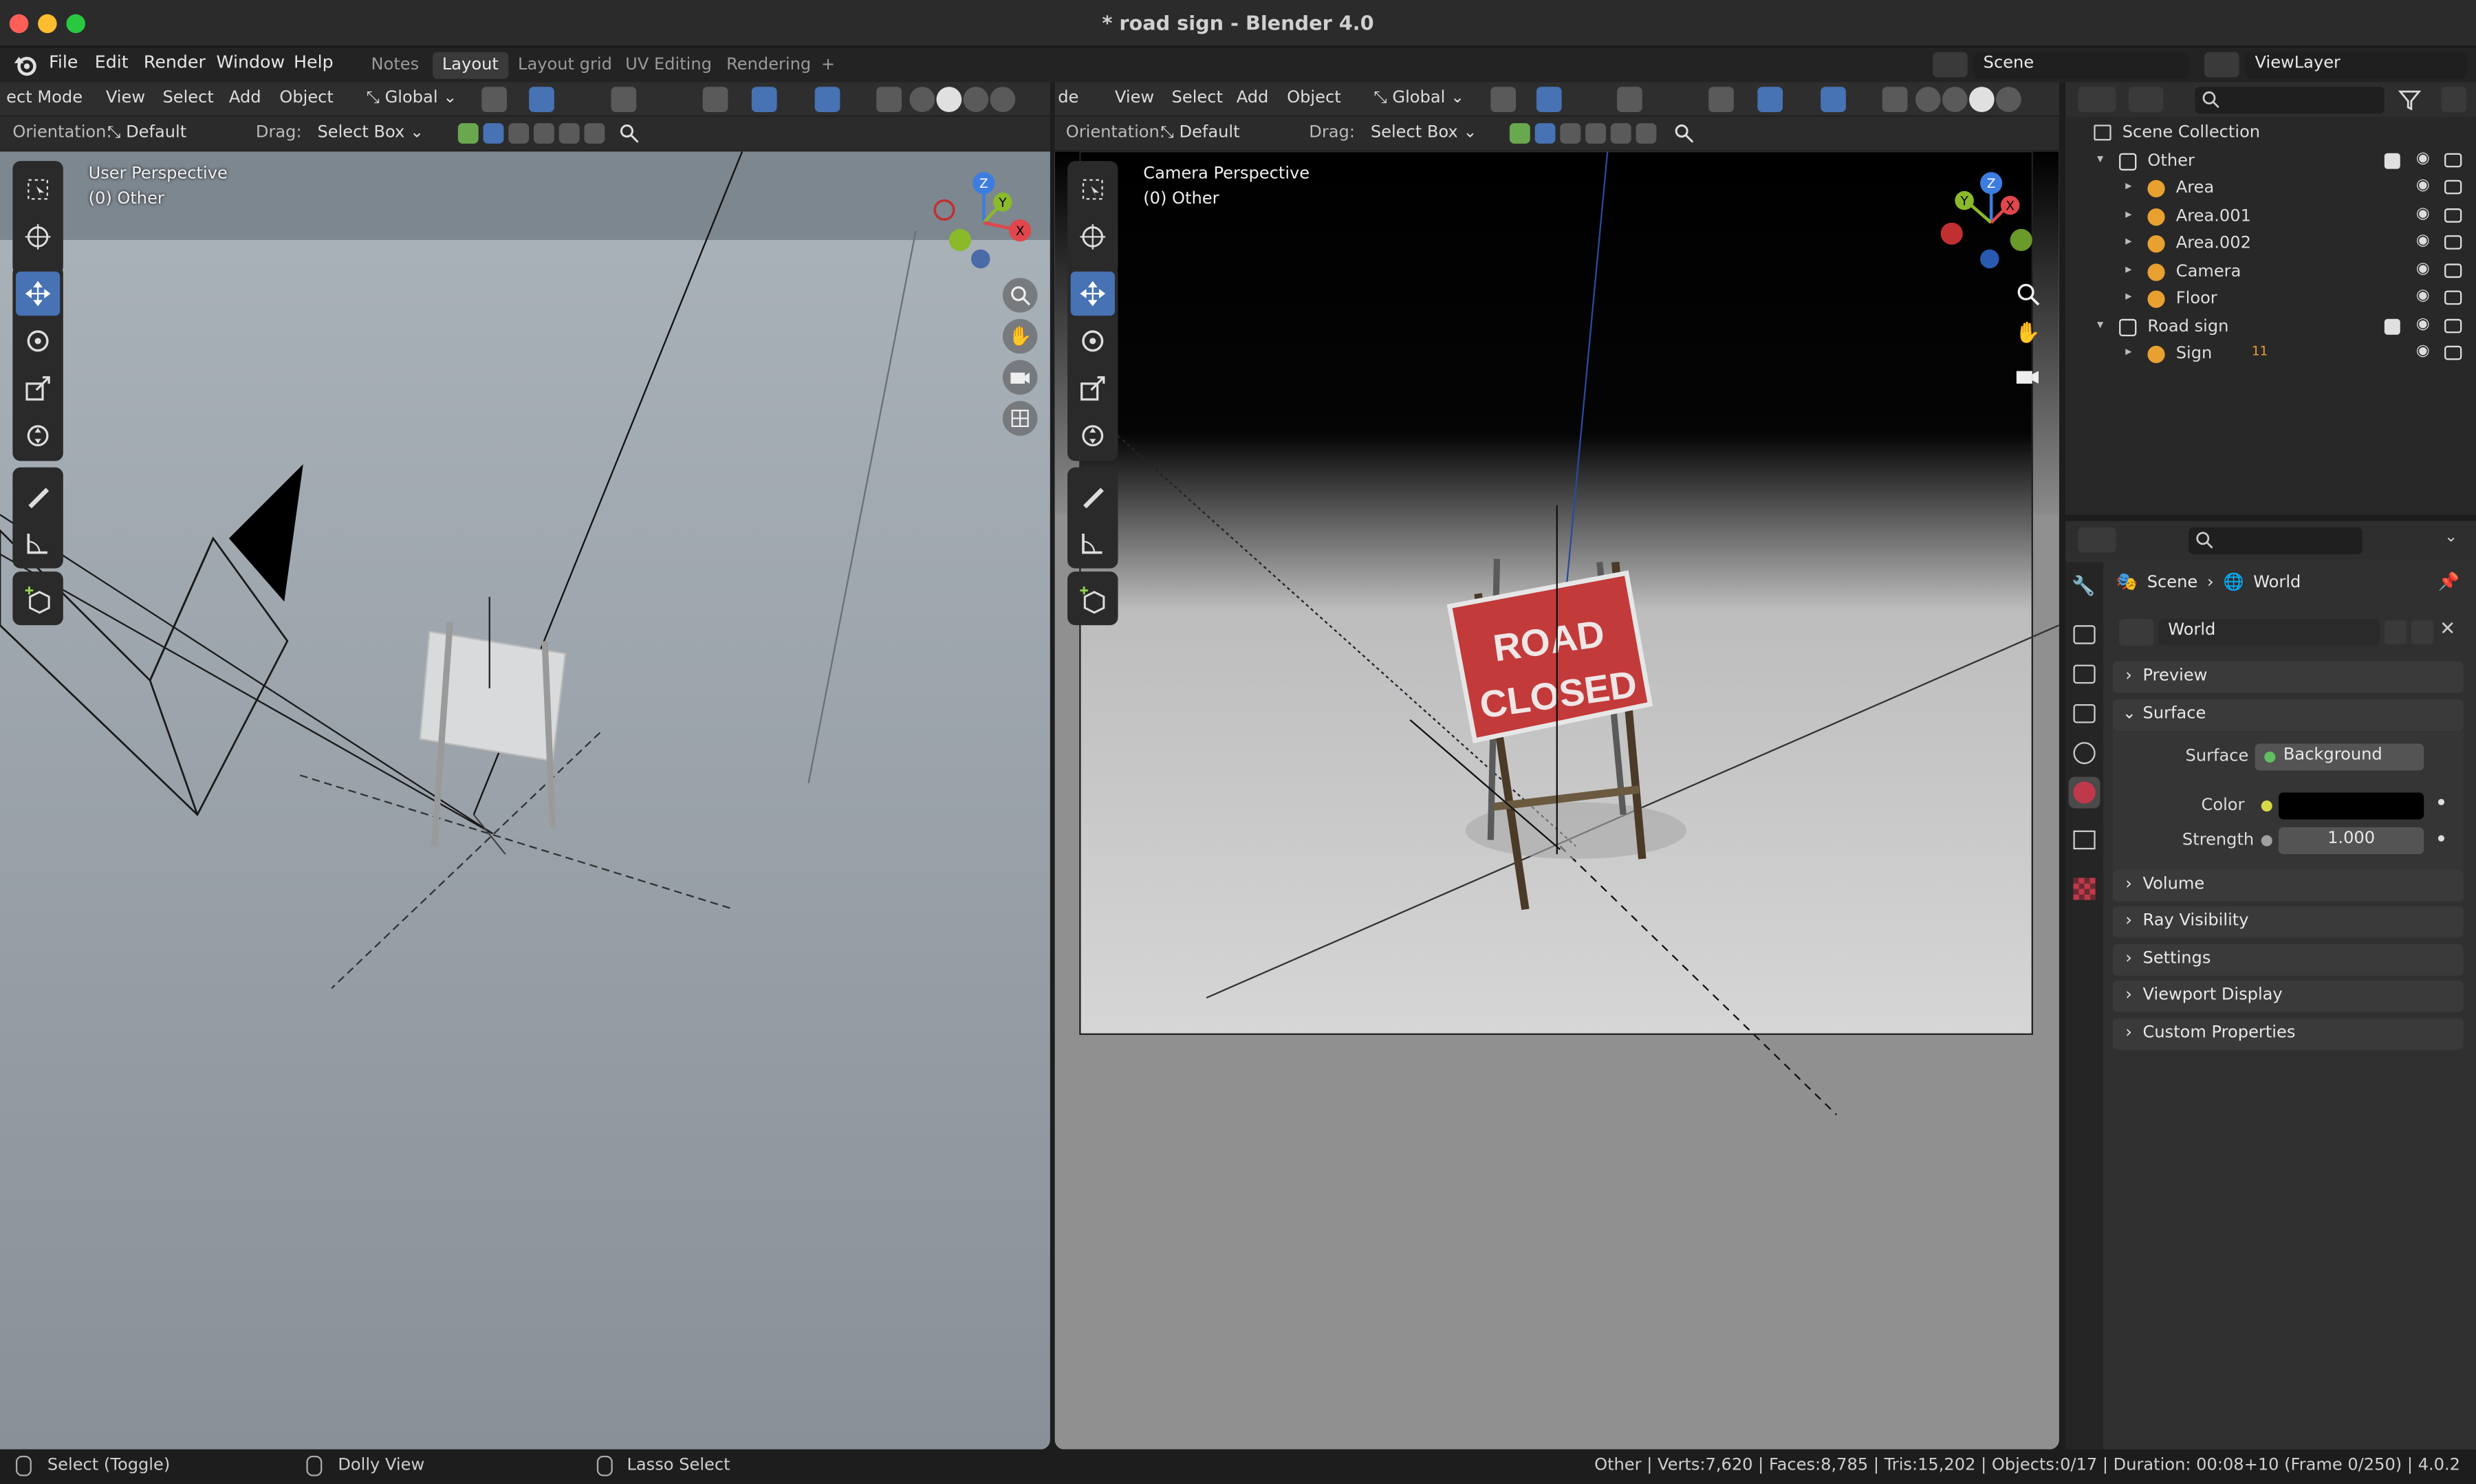 The image size is (2476, 1484). I want to click on tab-layout-grid: Layout grid, so click(564, 65).